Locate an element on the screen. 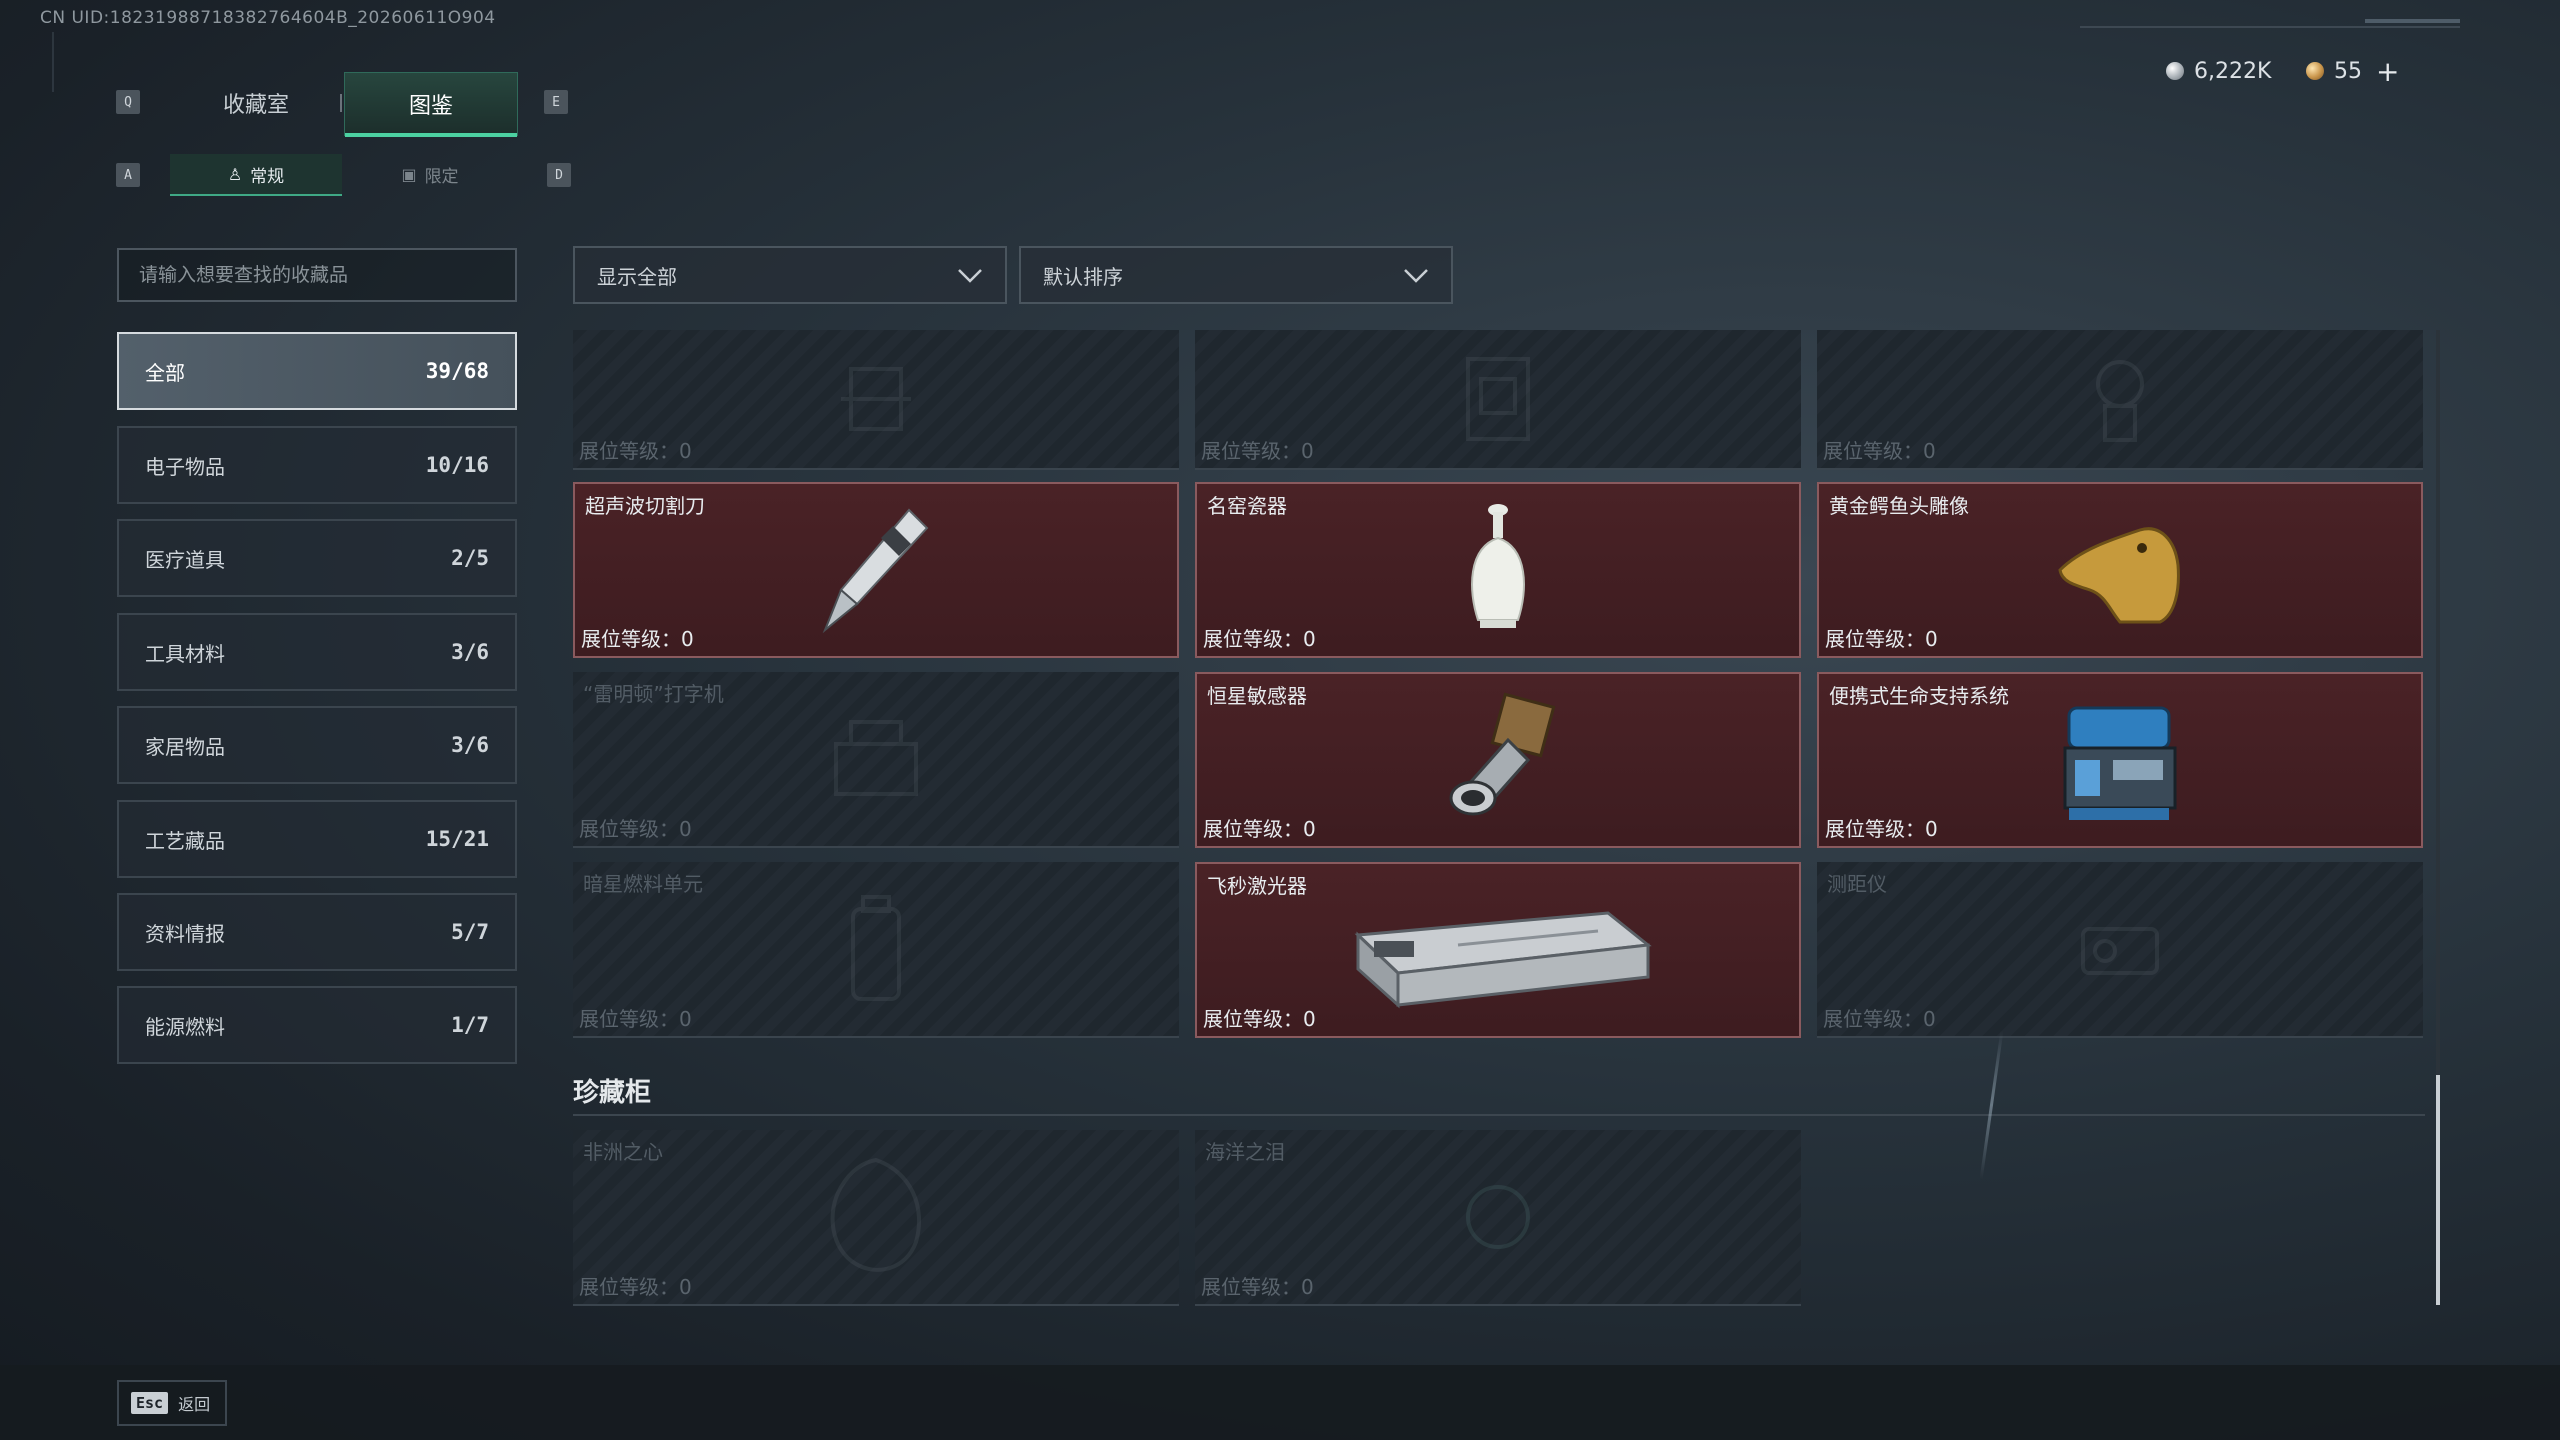 This screenshot has width=2560, height=1440. collectible-card: “雷明顿”打字机 展位等级：0 is located at coordinates (876, 760).